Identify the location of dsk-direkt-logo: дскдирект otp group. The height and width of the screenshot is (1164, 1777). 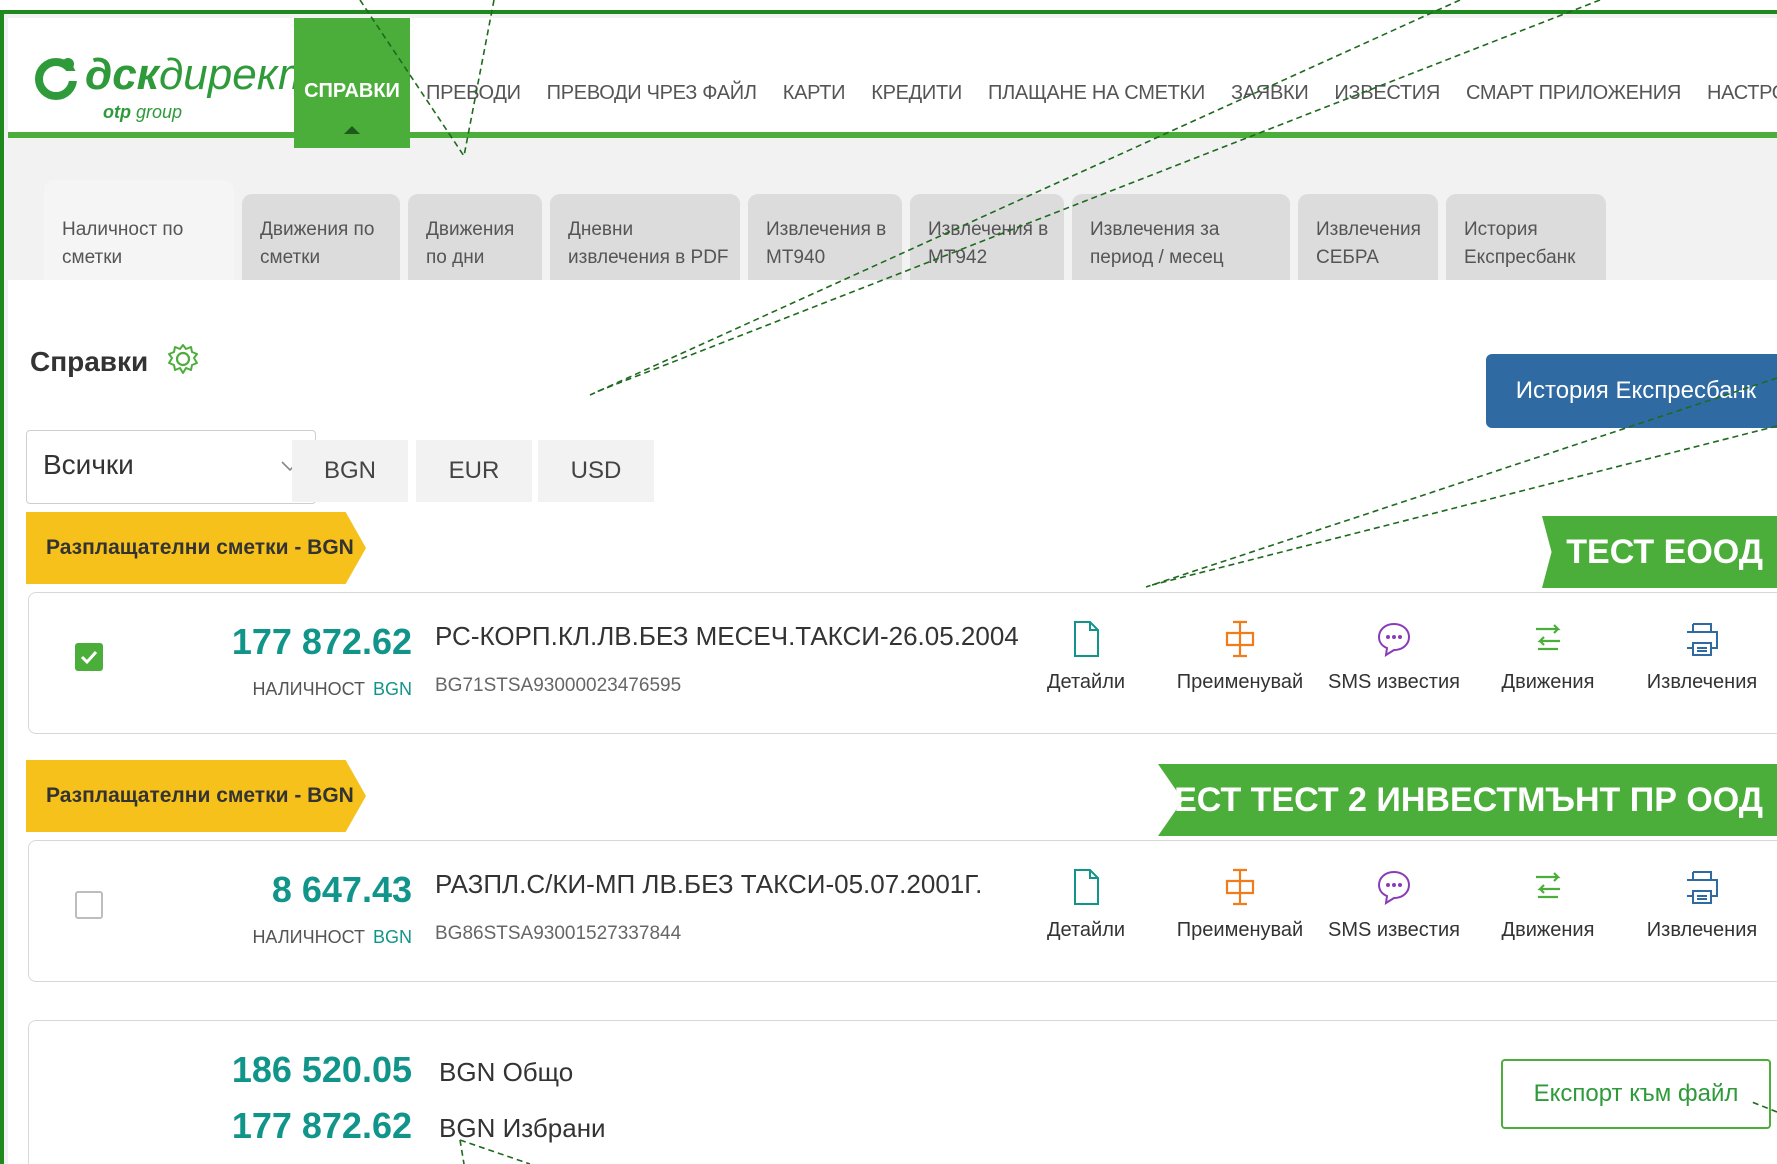
(174, 88).